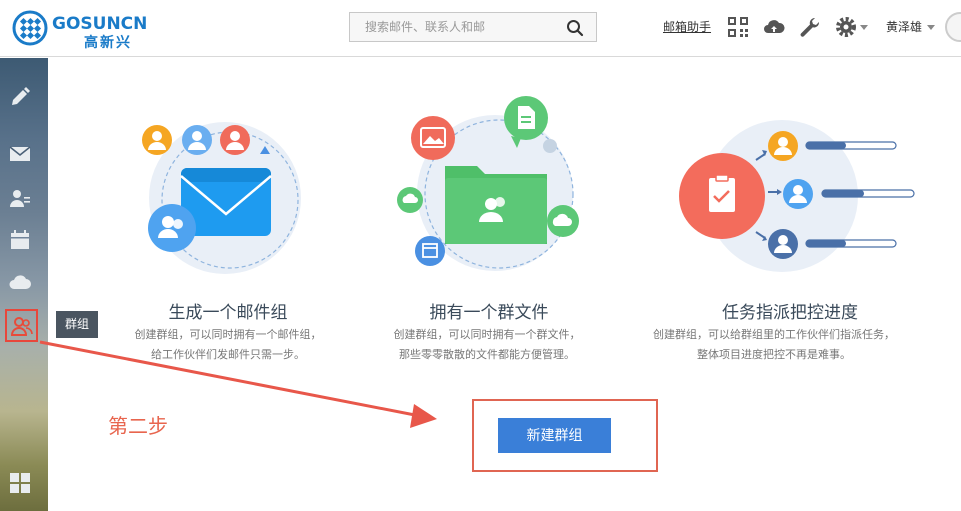 This screenshot has height=511, width=961. What do you see at coordinates (554, 435) in the screenshot?
I see `new-group-button: 新建群组` at bounding box center [554, 435].